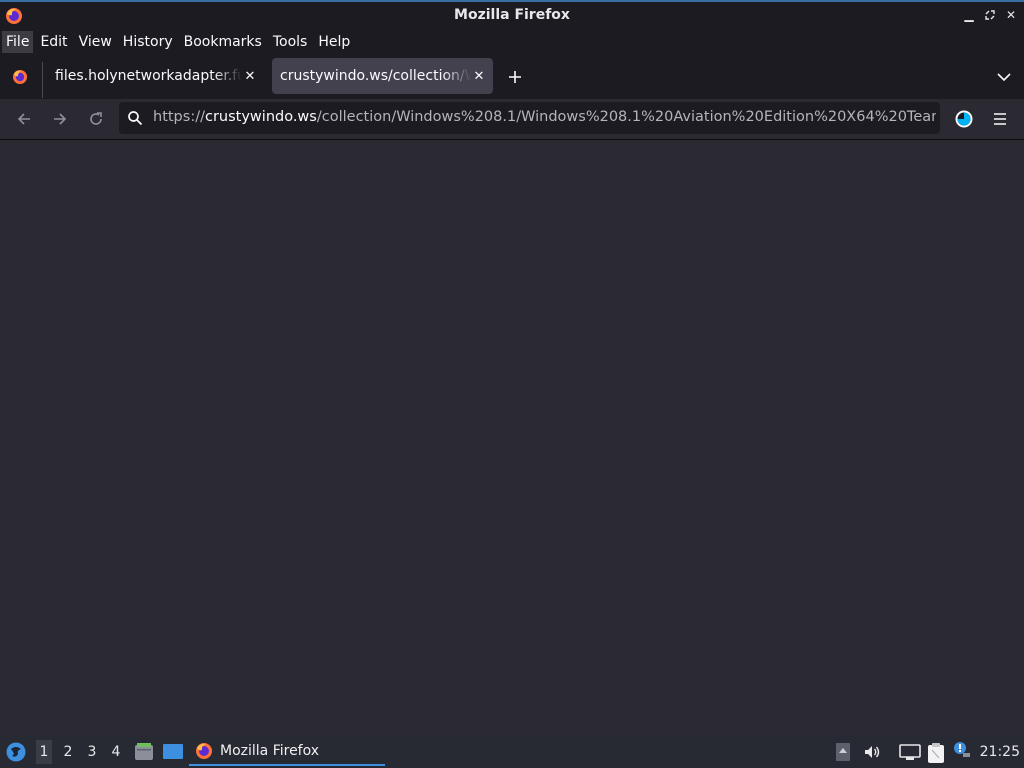 The image size is (1024, 768). Describe the element at coordinates (512, 752) in the screenshot. I see `taskbar: 1 2 3 4 Mozilla Firefox 21:25` at that location.